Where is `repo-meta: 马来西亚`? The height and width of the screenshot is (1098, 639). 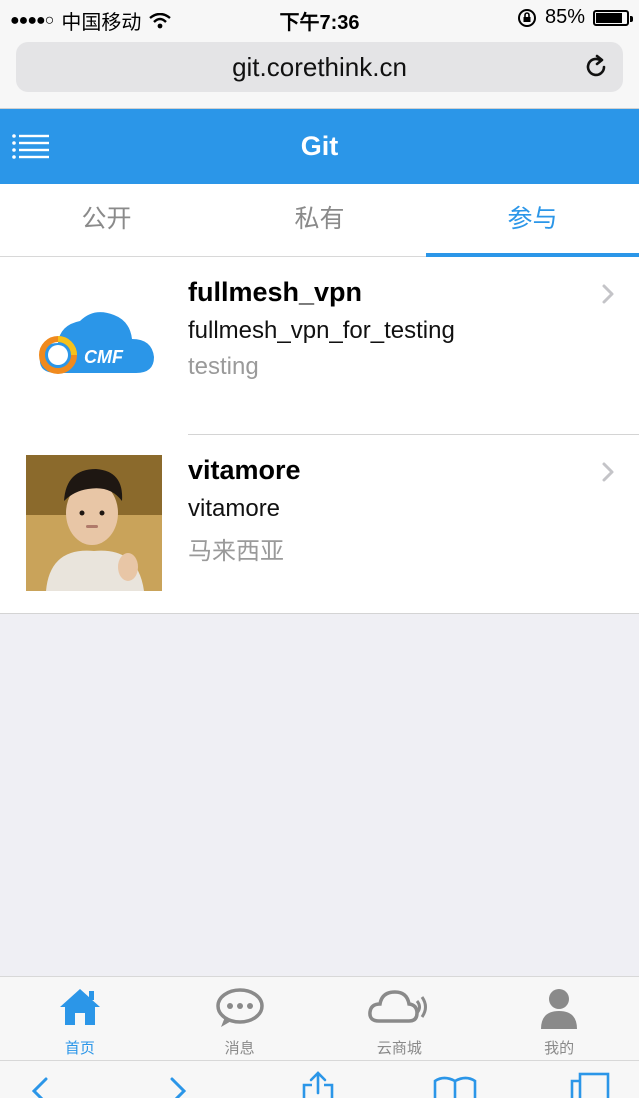 repo-meta: 马来西亚 is located at coordinates (236, 551).